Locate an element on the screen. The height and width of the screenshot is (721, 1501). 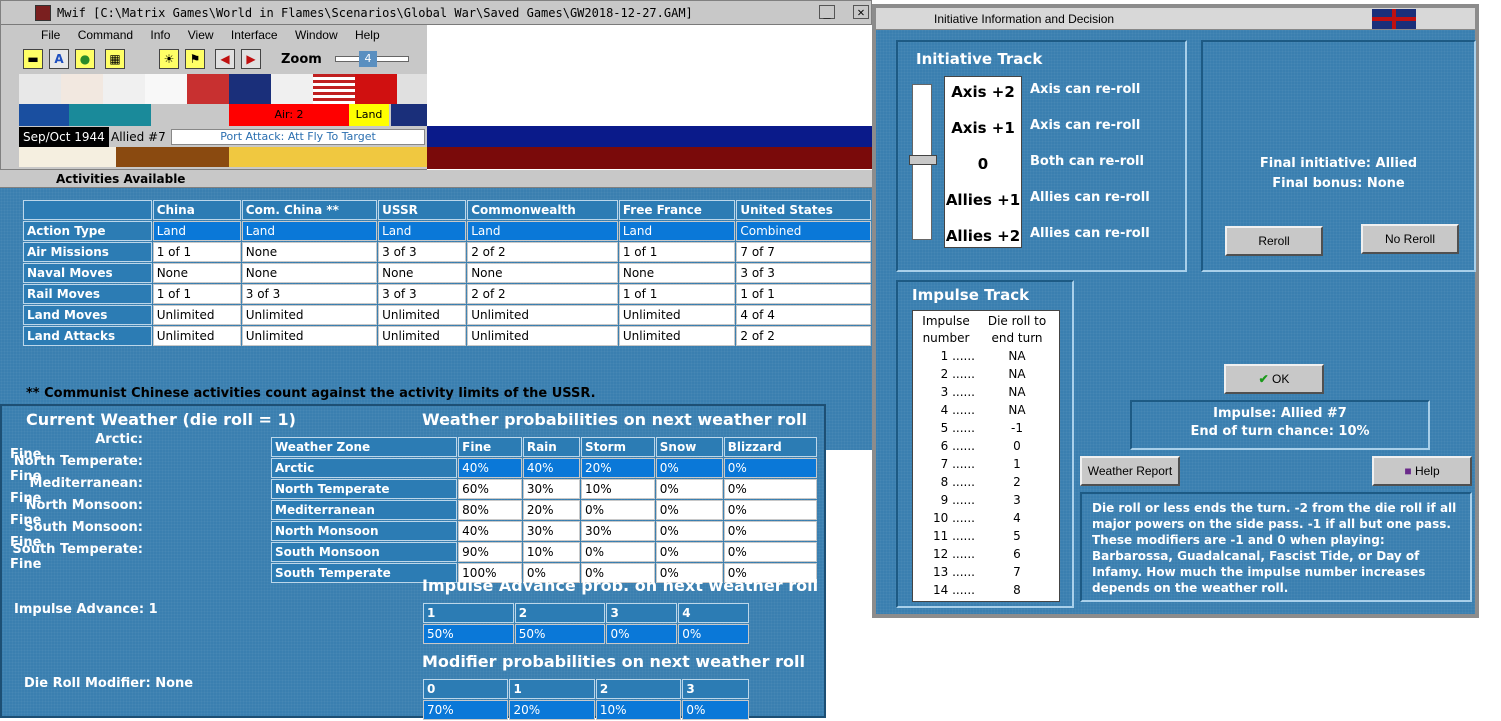
minimize-button: _ is located at coordinates (827, 12).